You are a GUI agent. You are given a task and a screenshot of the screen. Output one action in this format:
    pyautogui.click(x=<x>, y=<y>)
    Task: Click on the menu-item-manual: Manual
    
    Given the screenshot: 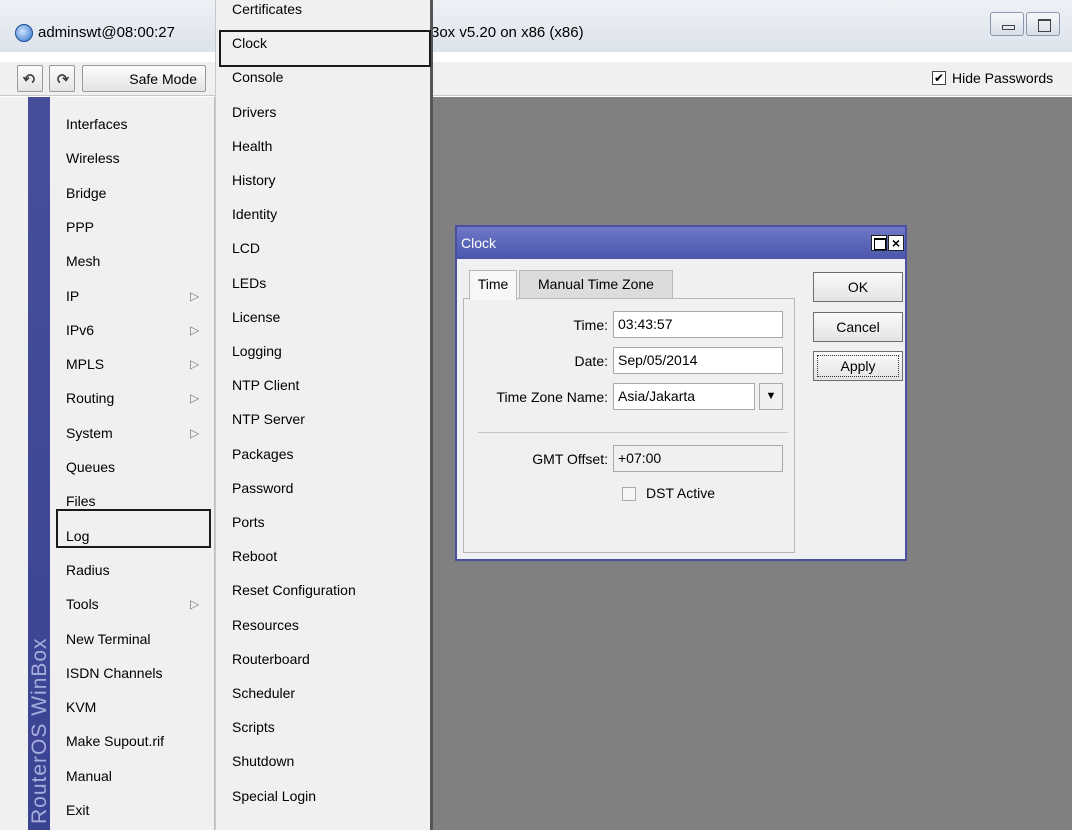 What is the action you would take?
    pyautogui.click(x=139, y=776)
    